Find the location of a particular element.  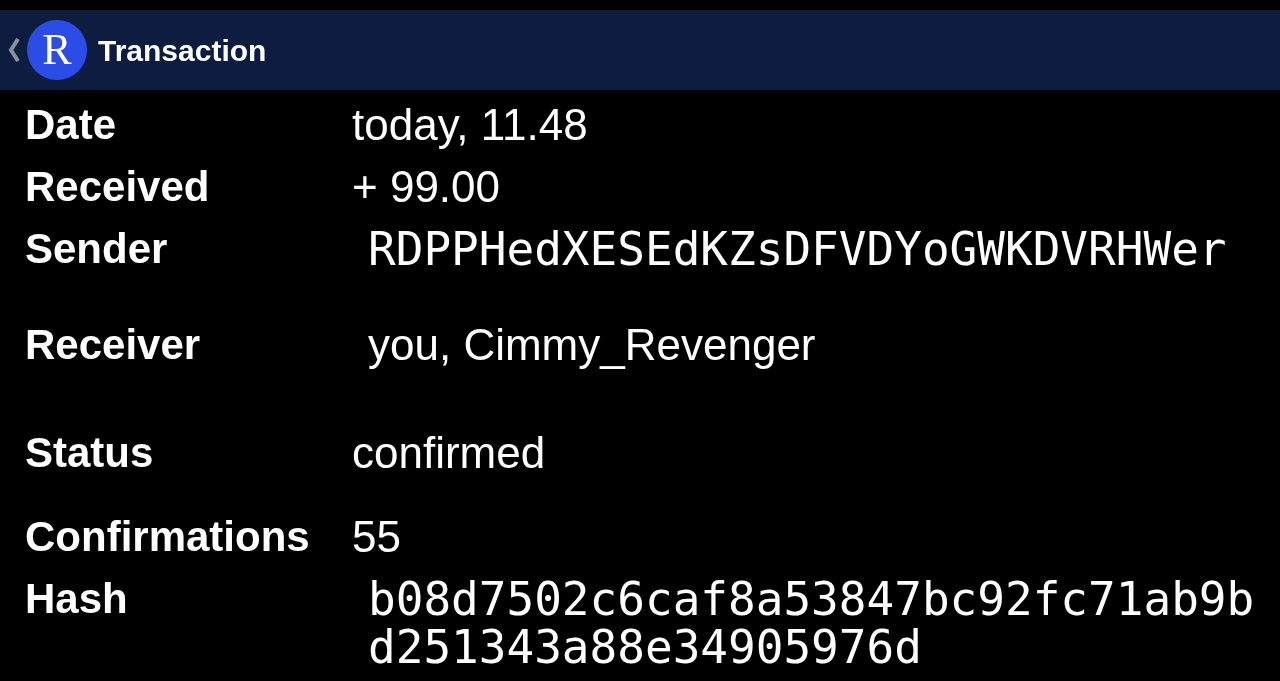

field-label: Receiver is located at coordinates (113, 345).